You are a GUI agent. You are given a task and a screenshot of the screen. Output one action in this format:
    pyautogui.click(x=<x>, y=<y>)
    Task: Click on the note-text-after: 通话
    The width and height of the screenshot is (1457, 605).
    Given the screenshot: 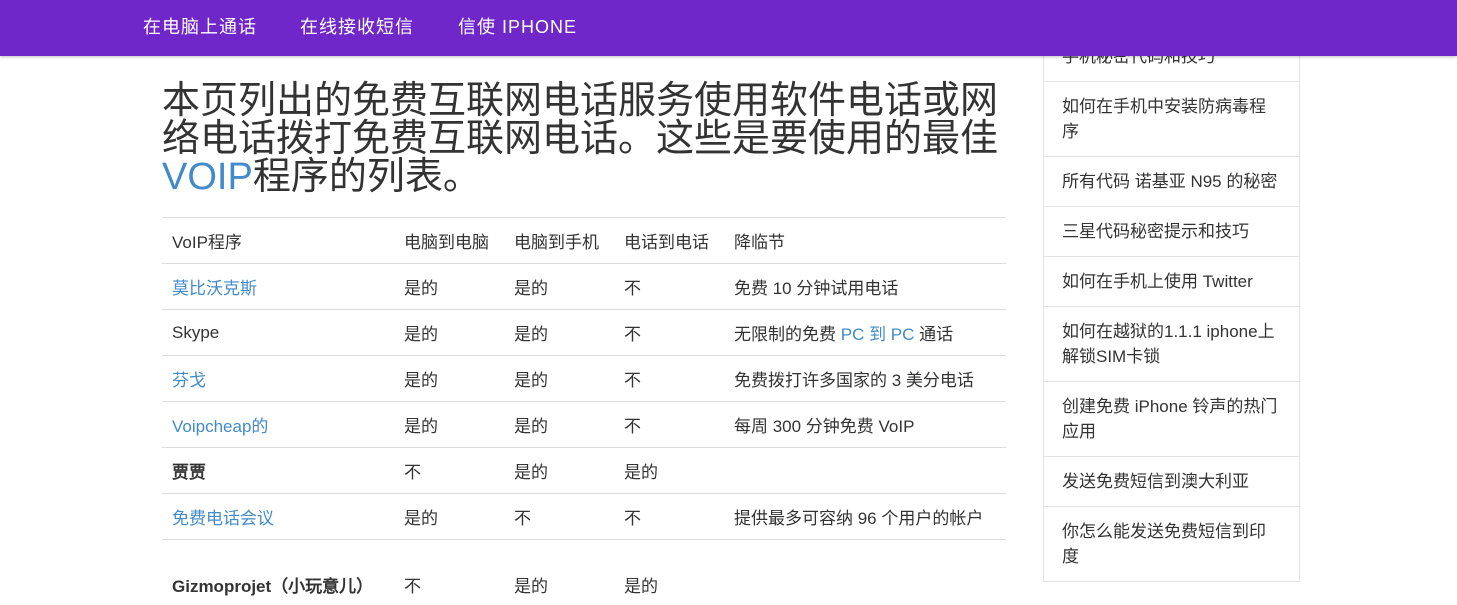 What is the action you would take?
    pyautogui.click(x=933, y=334)
    